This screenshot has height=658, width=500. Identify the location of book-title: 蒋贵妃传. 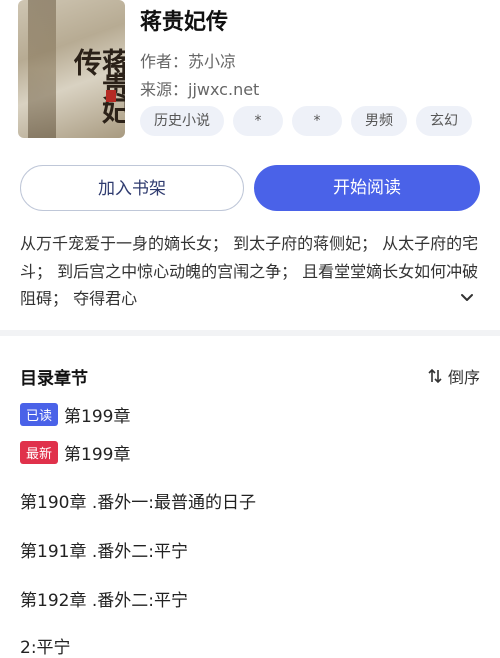
(184, 22).